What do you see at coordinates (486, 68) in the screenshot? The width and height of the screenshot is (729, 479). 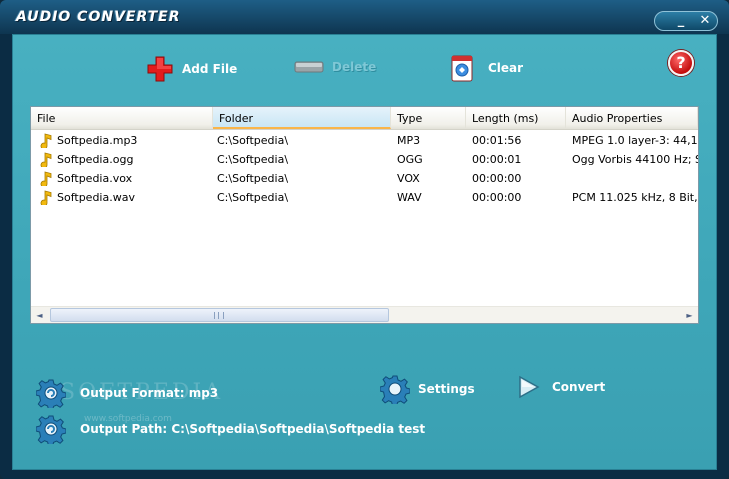 I see `clear-button: Clear` at bounding box center [486, 68].